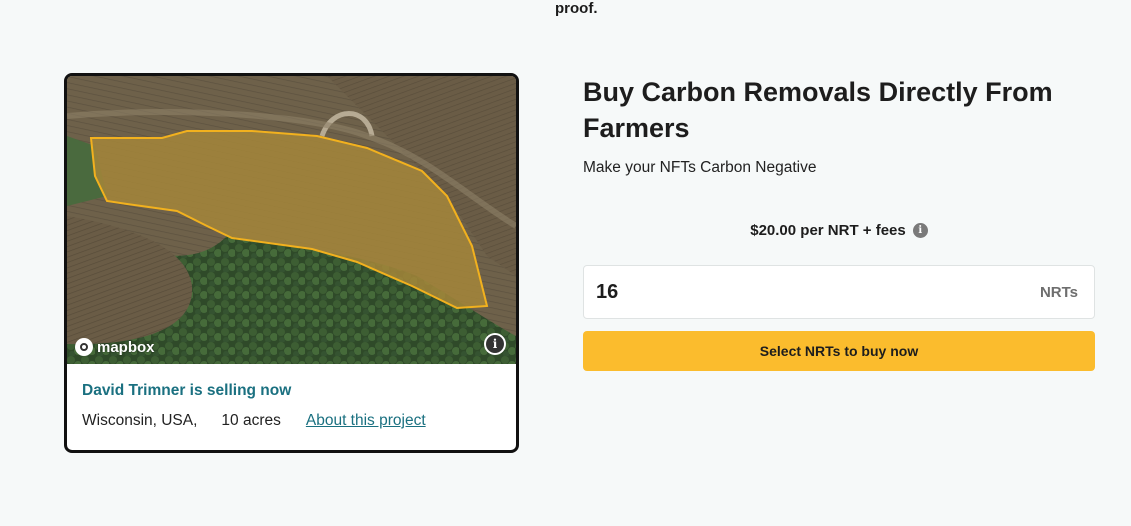 Image resolution: width=1131 pixels, height=526 pixels. What do you see at coordinates (576, 8) in the screenshot?
I see `page-text-fragment: proof.` at bounding box center [576, 8].